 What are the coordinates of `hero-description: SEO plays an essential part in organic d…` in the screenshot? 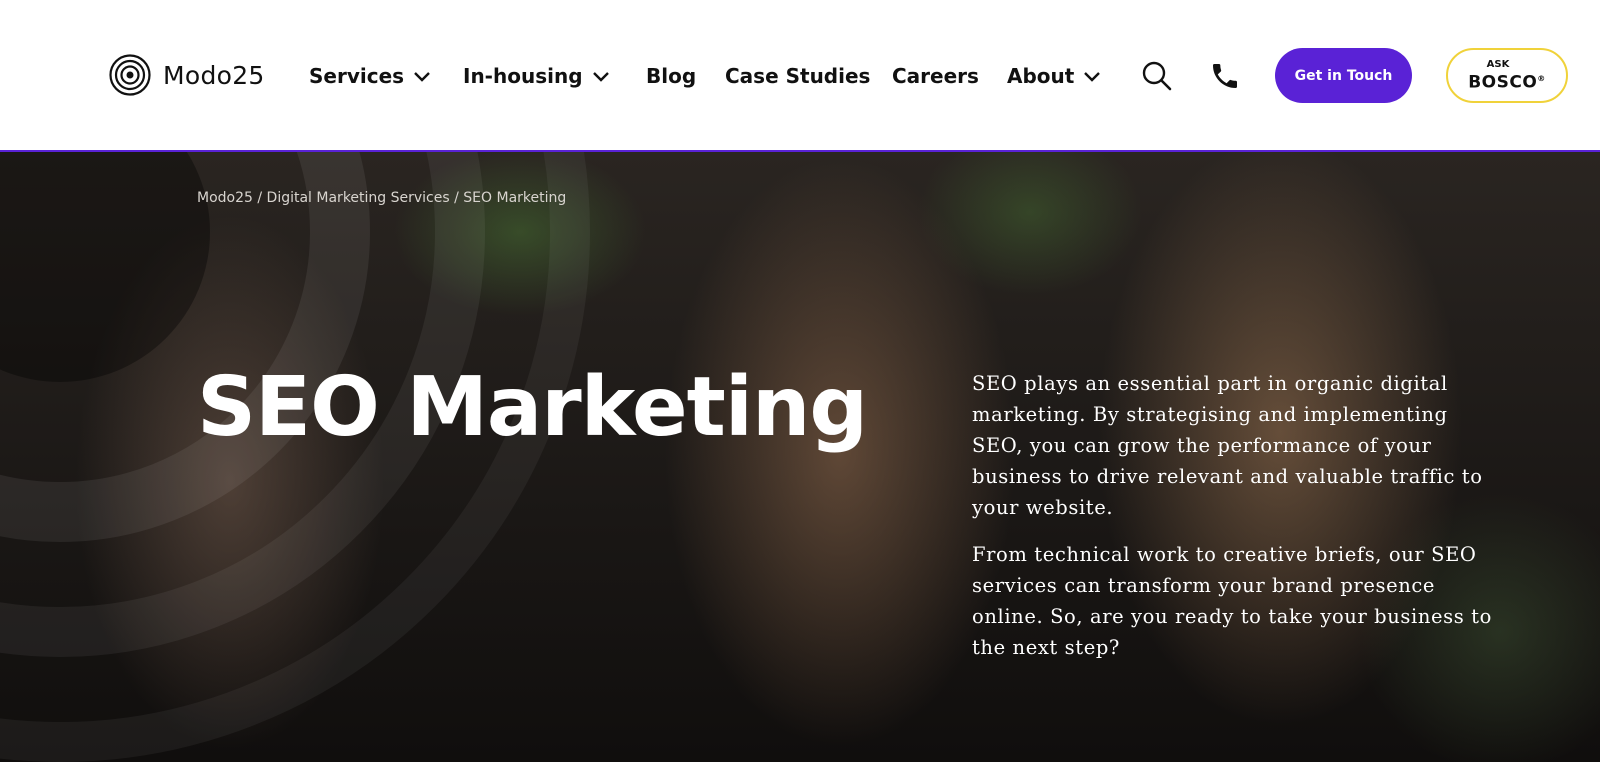 It's located at (1232, 523).